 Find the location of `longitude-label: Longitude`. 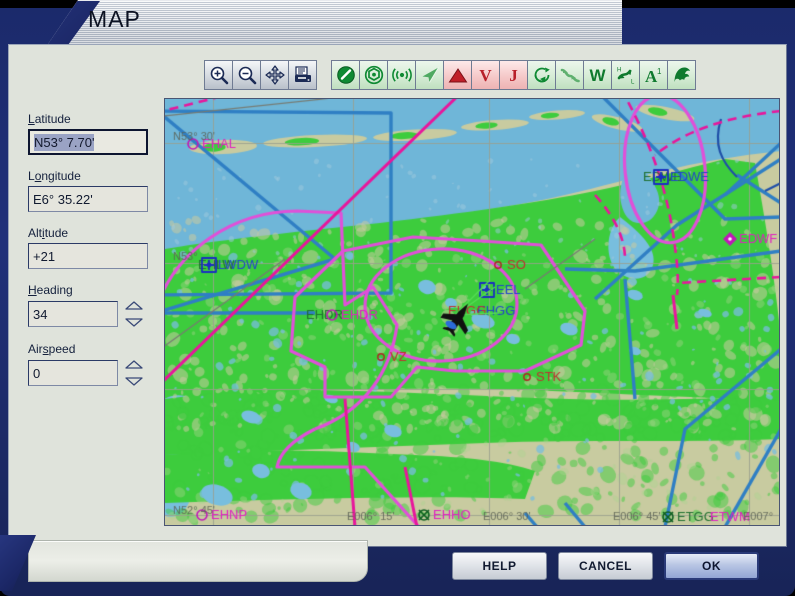

longitude-label: Longitude is located at coordinates (54, 176).